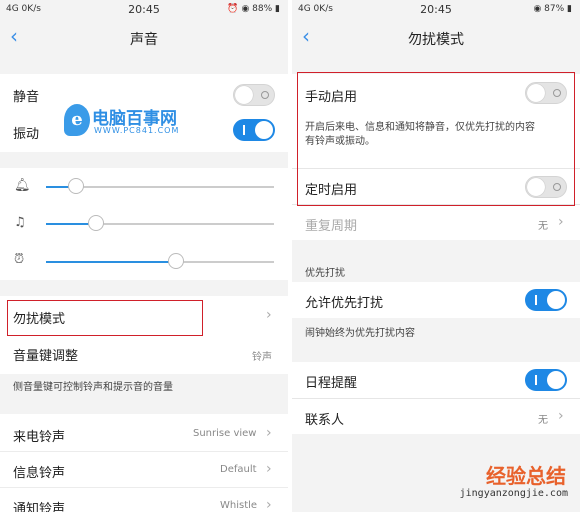  I want to click on schedule-reminder-toggle, so click(546, 380).